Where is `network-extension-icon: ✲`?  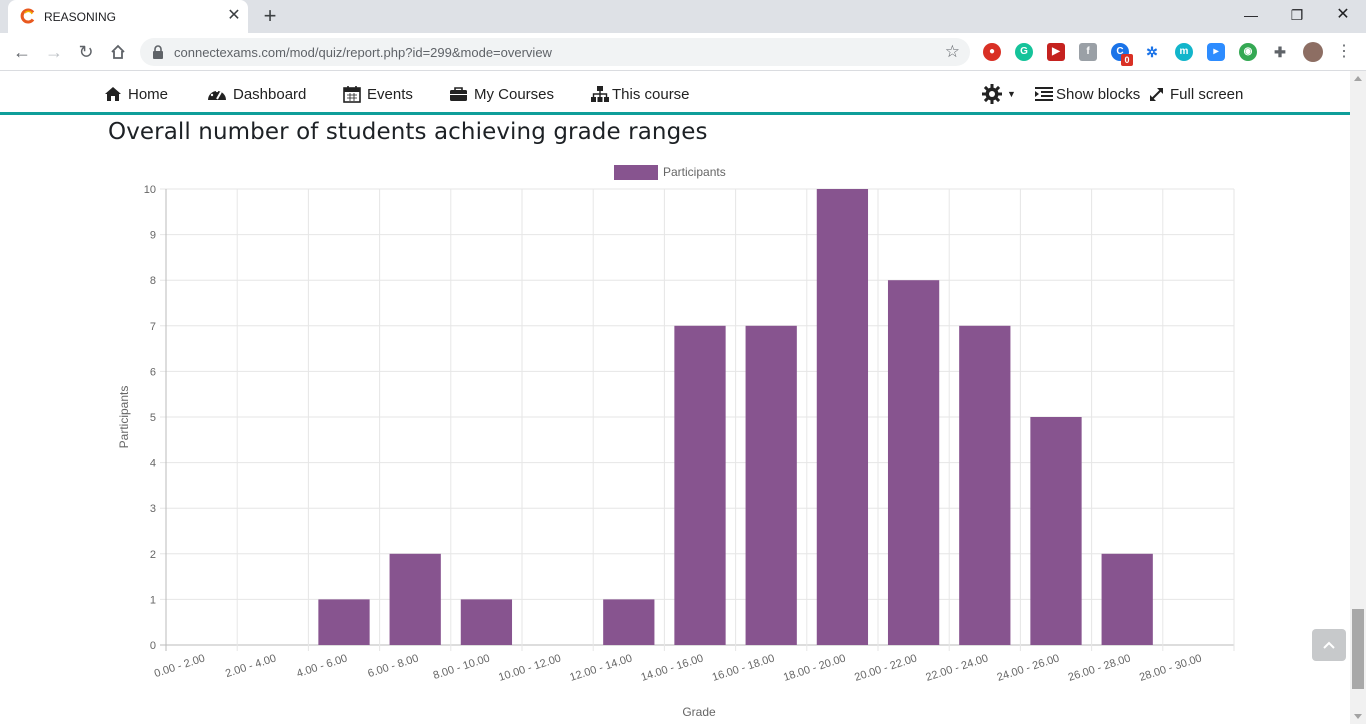 network-extension-icon: ✲ is located at coordinates (1152, 52).